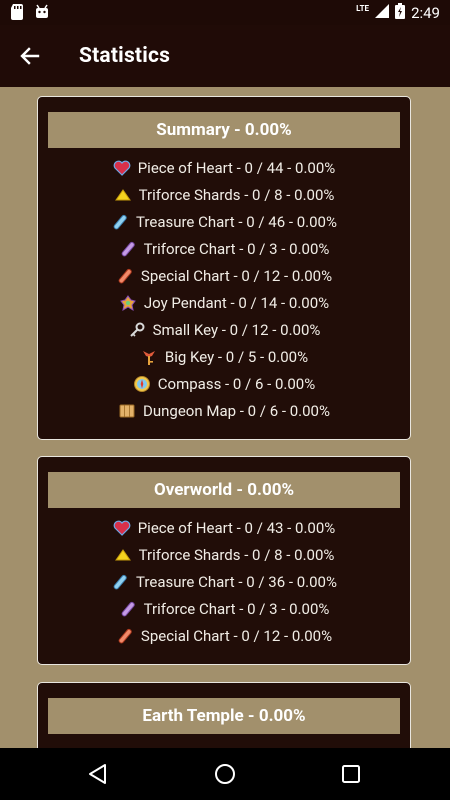  I want to click on signal-icon, so click(382, 13).